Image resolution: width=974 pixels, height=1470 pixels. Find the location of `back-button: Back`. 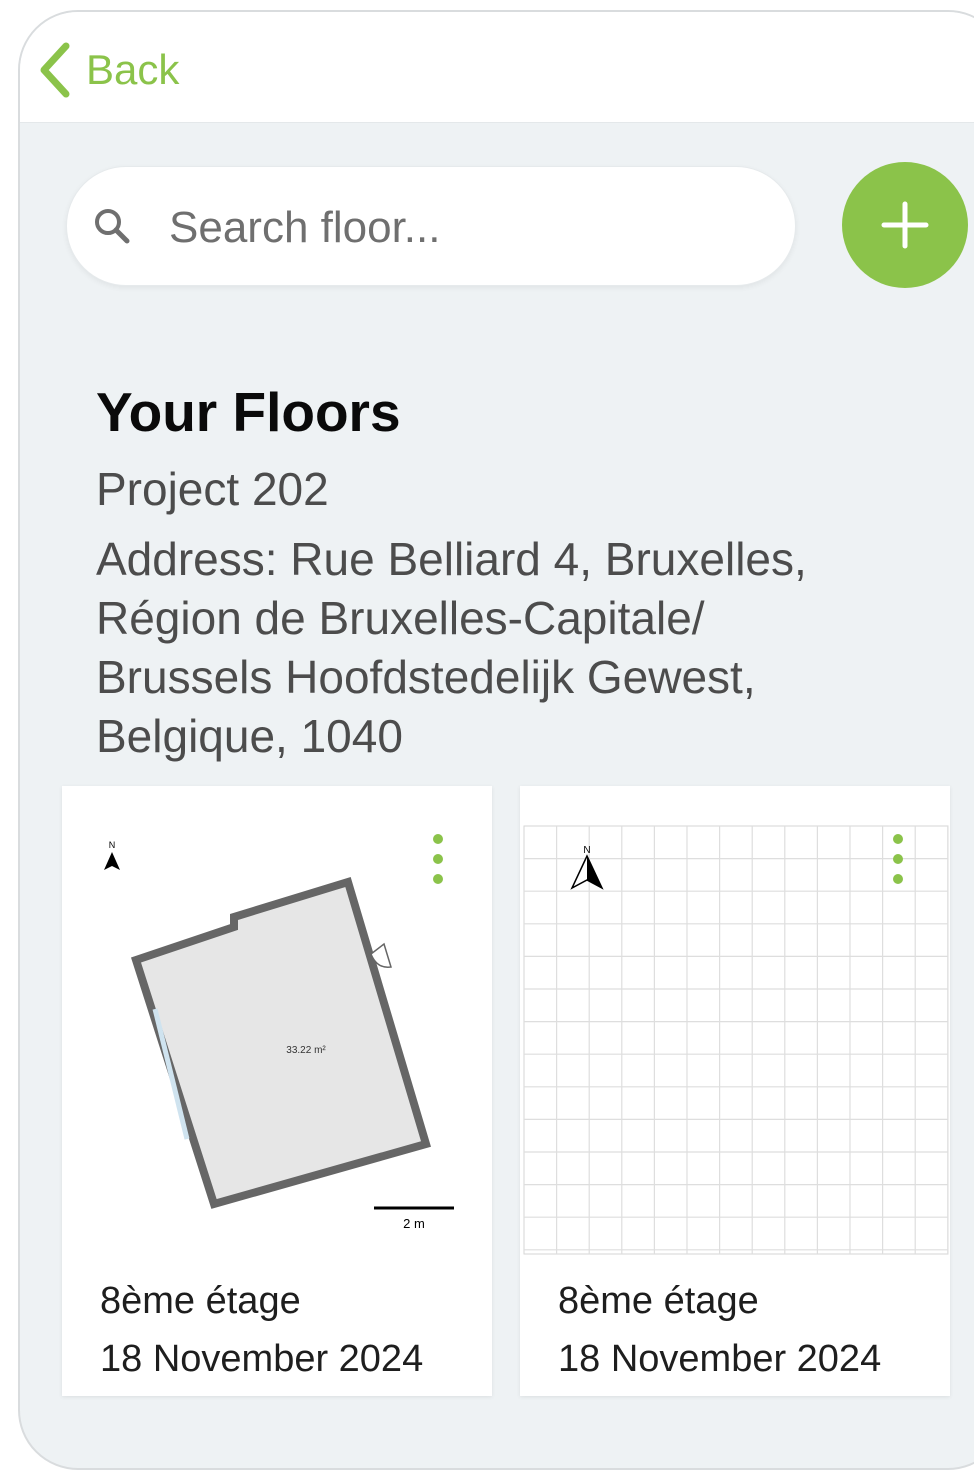

back-button: Back is located at coordinates (108, 70).